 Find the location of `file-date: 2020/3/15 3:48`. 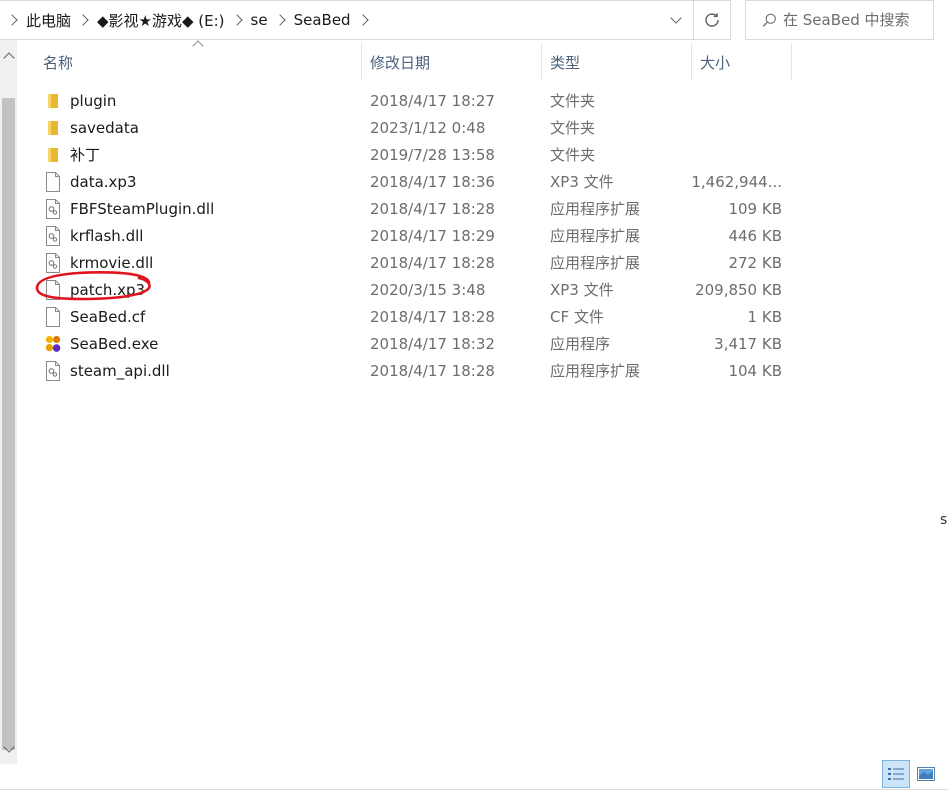

file-date: 2020/3/15 3:48 is located at coordinates (428, 289).